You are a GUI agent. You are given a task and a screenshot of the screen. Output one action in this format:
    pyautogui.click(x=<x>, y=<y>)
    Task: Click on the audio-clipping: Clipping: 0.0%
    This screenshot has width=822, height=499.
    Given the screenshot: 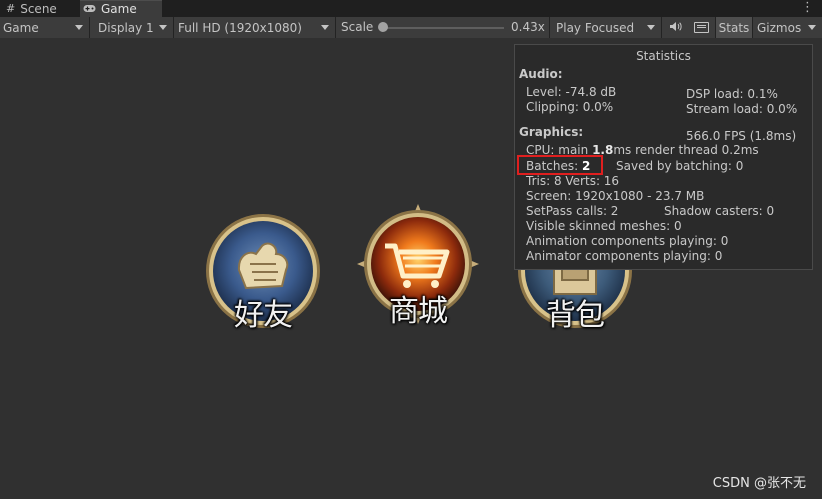 What is the action you would take?
    pyautogui.click(x=570, y=107)
    